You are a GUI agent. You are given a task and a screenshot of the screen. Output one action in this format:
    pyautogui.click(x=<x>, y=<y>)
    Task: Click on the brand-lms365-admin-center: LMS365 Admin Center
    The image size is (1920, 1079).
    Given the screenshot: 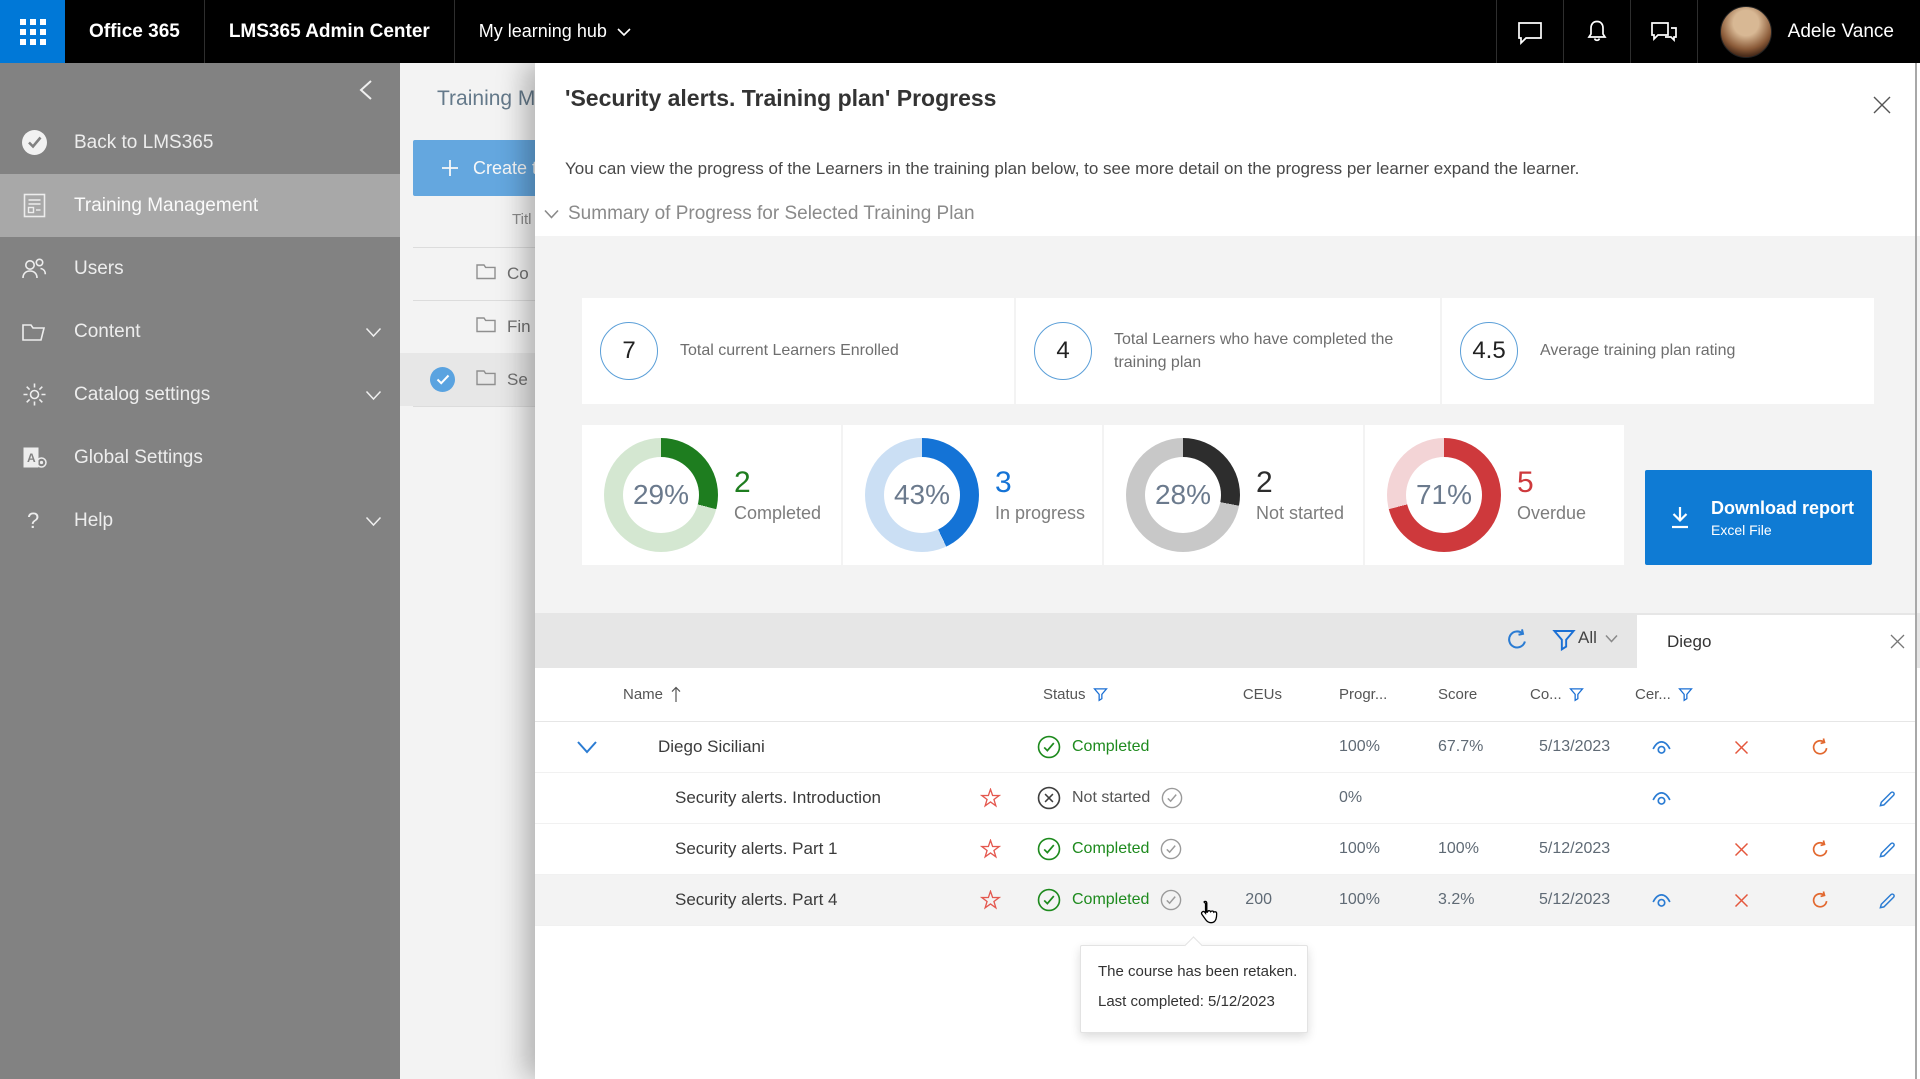 What is the action you would take?
    pyautogui.click(x=329, y=31)
    